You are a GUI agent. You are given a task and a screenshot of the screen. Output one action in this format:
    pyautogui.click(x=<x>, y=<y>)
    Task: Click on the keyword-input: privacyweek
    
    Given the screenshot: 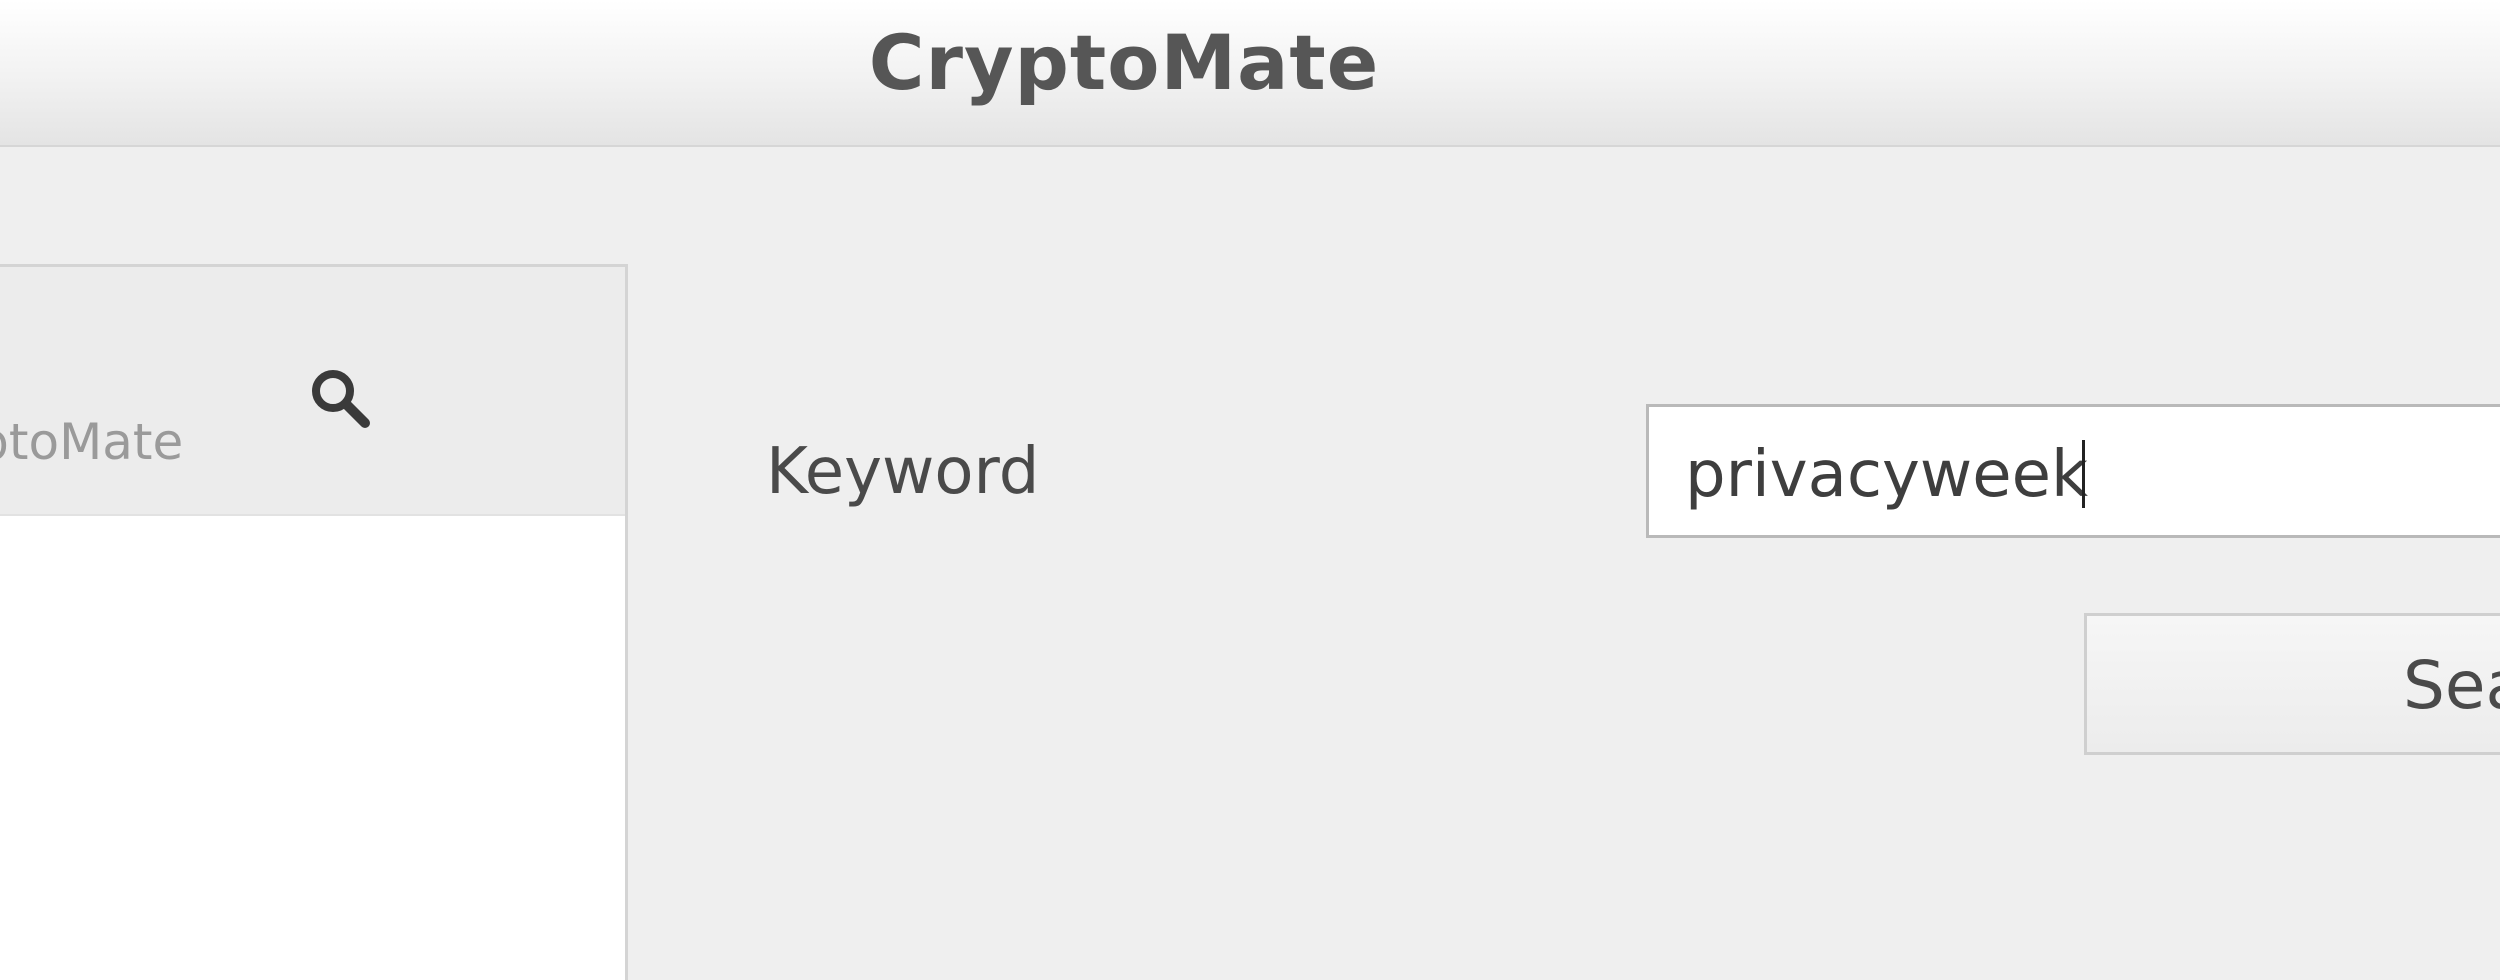 What is the action you would take?
    pyautogui.click(x=2073, y=471)
    